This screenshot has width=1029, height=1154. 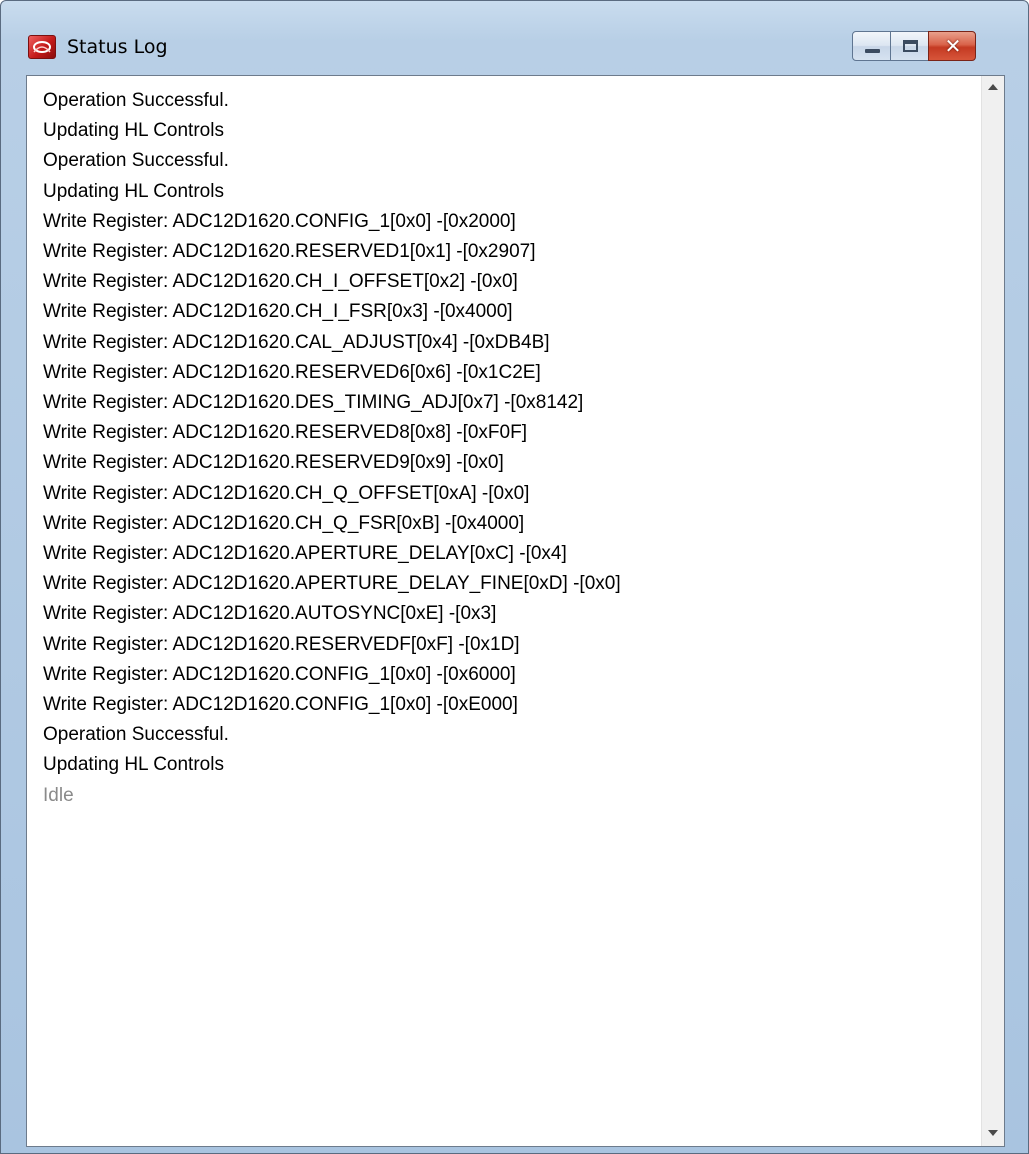 I want to click on close-icon: ✕, so click(x=953, y=46).